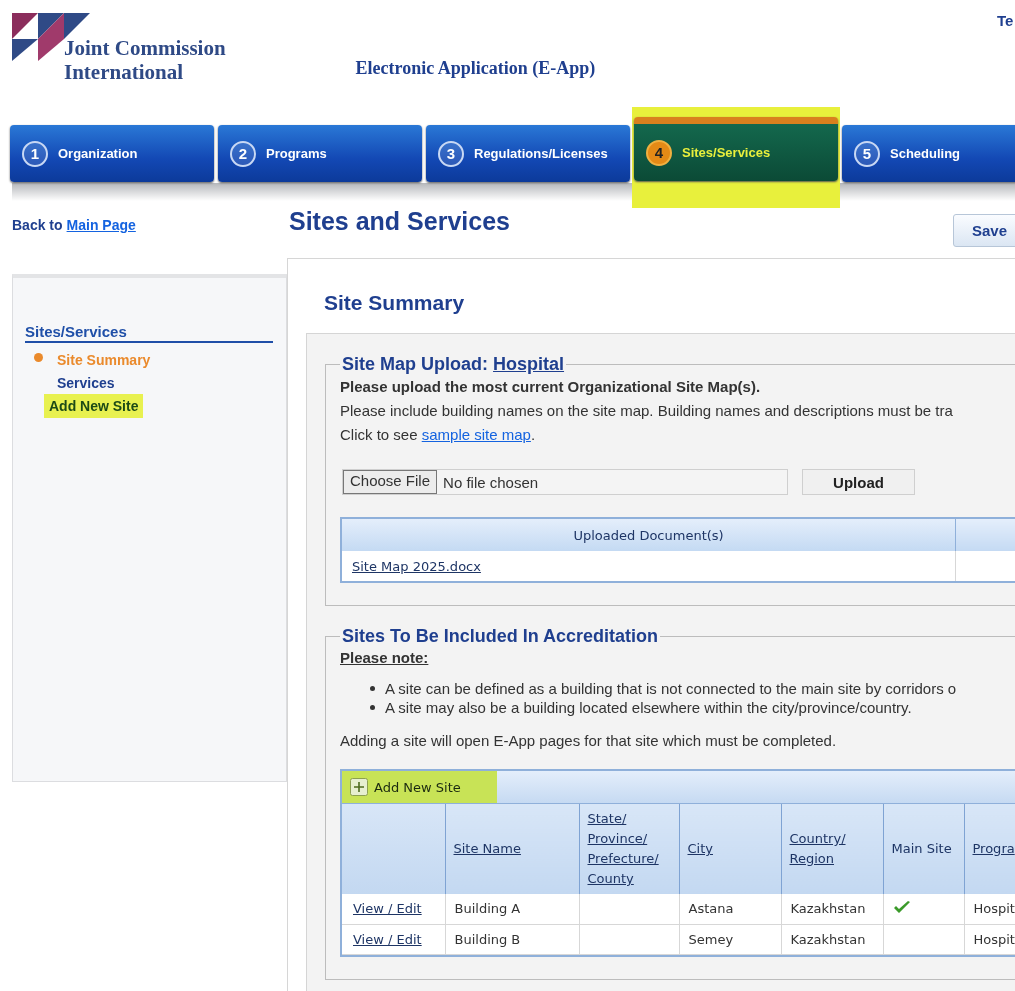 This screenshot has width=1015, height=991. I want to click on page-title: Sites and Services, so click(399, 221).